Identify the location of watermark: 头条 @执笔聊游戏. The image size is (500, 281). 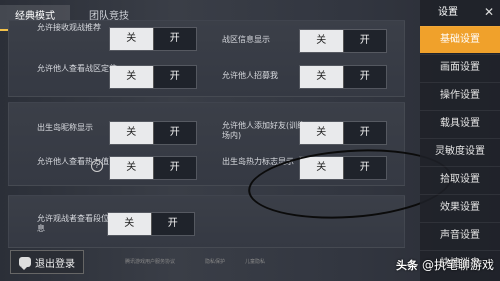
(445, 264).